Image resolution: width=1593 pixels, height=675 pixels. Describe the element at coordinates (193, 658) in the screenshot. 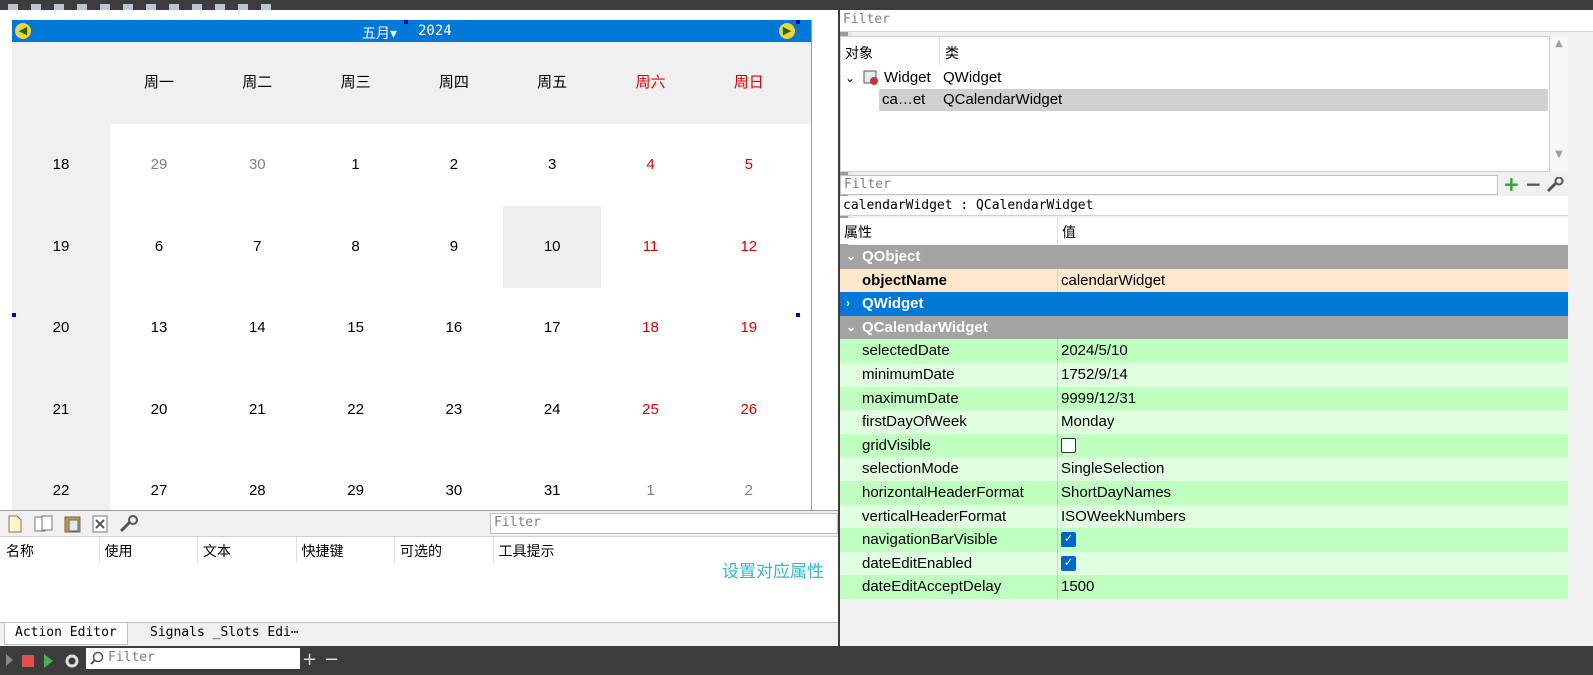

I see `locator-filter-input: Filter` at that location.